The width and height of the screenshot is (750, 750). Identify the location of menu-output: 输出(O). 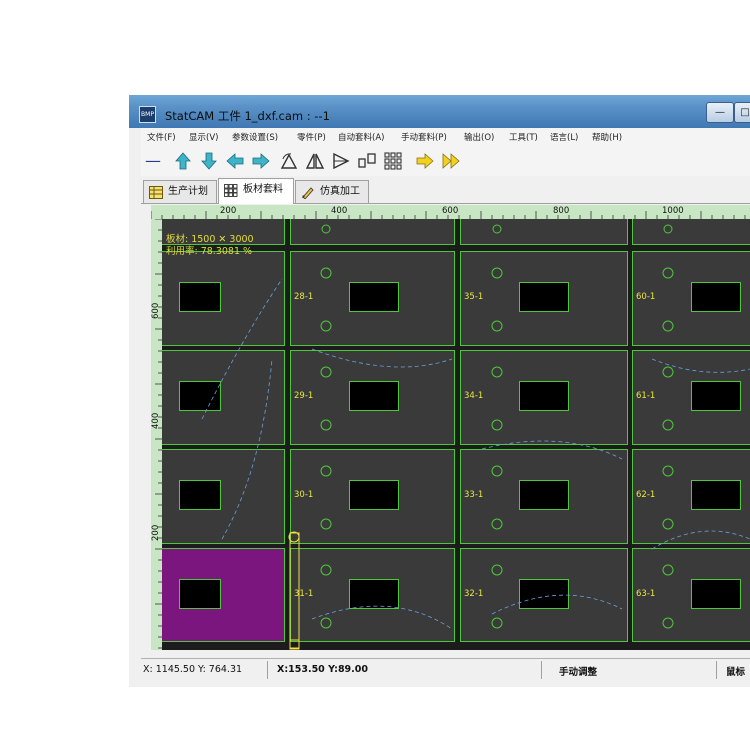
(479, 137).